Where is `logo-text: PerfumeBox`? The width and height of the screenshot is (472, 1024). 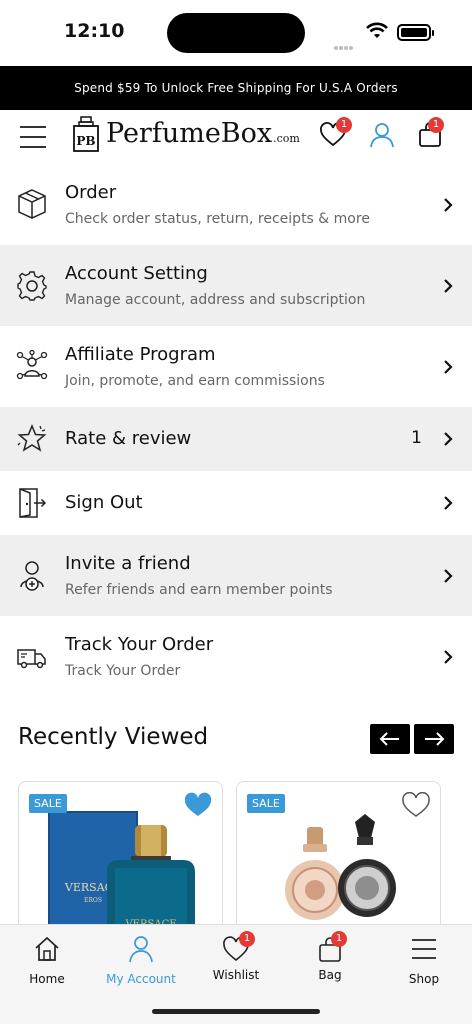
logo-text: PerfumeBox is located at coordinates (189, 133).